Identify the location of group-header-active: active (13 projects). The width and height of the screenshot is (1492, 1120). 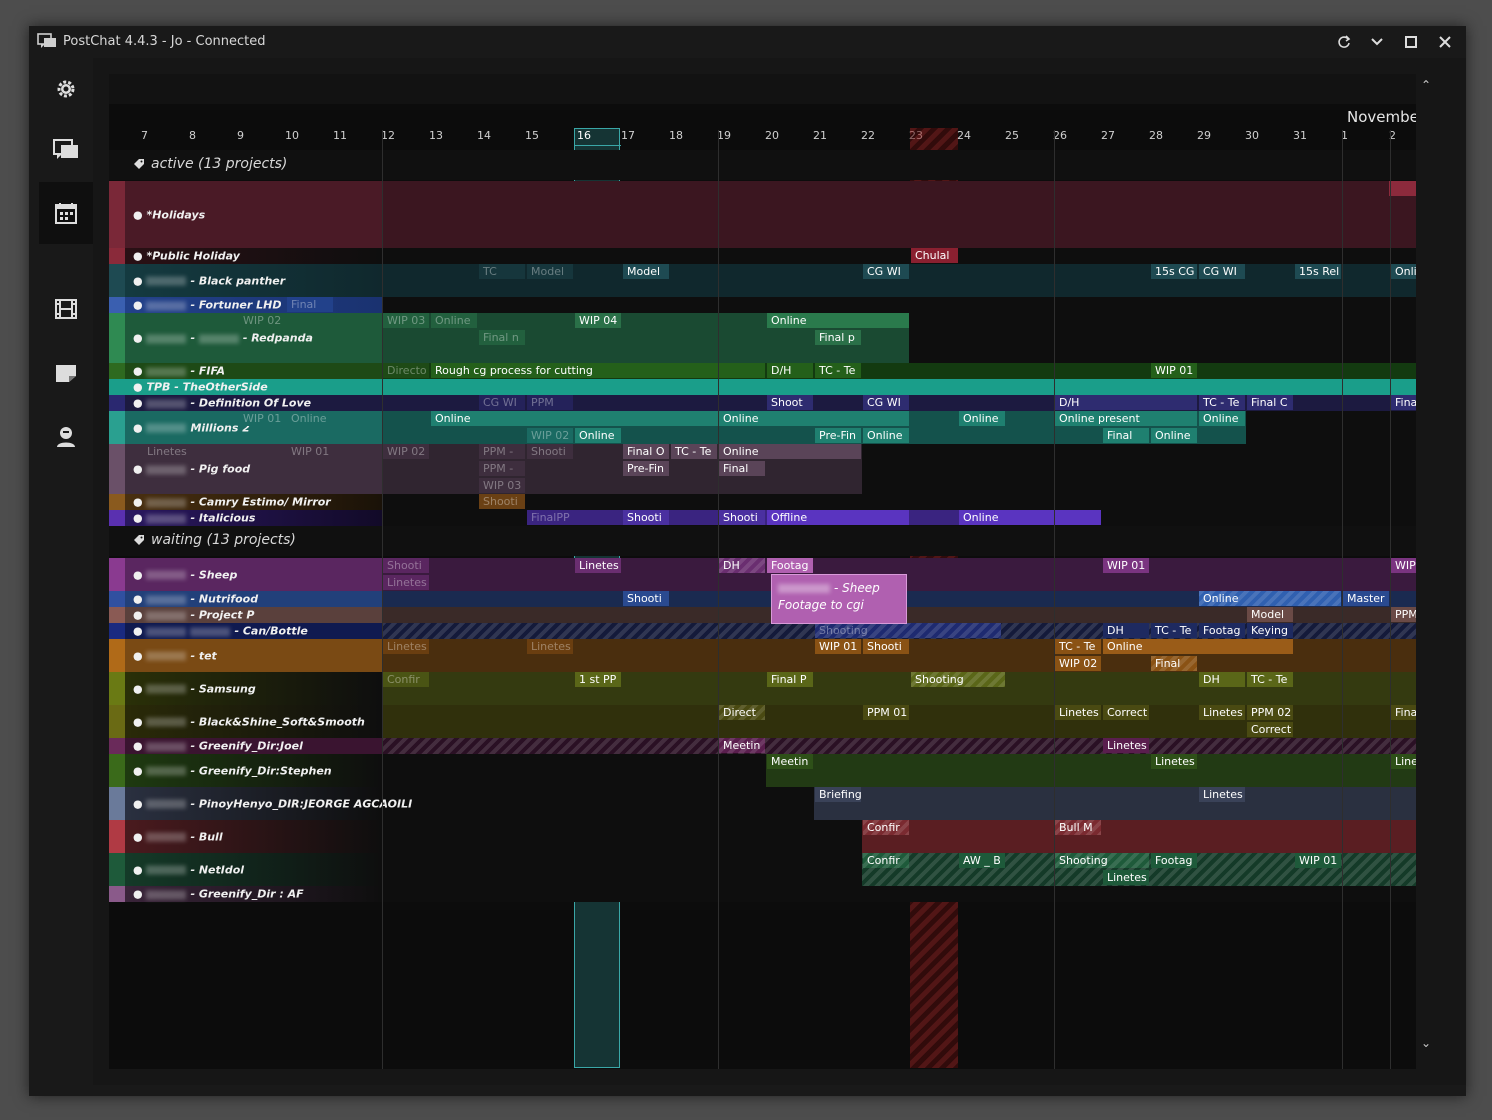
(762, 165).